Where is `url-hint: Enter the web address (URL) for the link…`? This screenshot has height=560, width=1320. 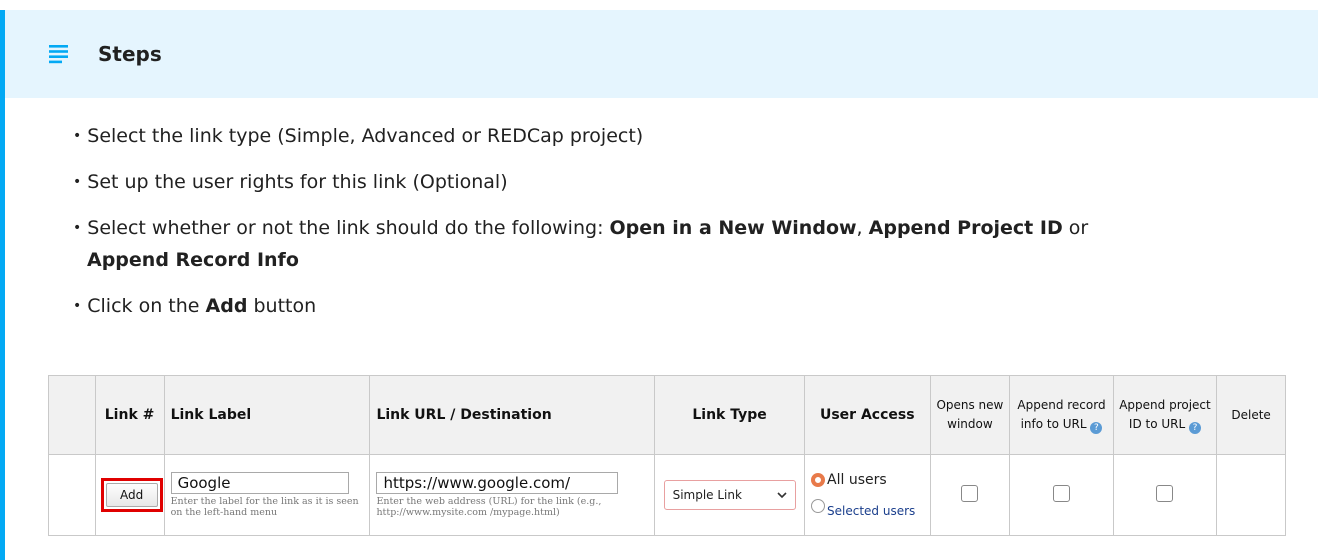
url-hint: Enter the web address (URL) for the link… is located at coordinates (489, 507).